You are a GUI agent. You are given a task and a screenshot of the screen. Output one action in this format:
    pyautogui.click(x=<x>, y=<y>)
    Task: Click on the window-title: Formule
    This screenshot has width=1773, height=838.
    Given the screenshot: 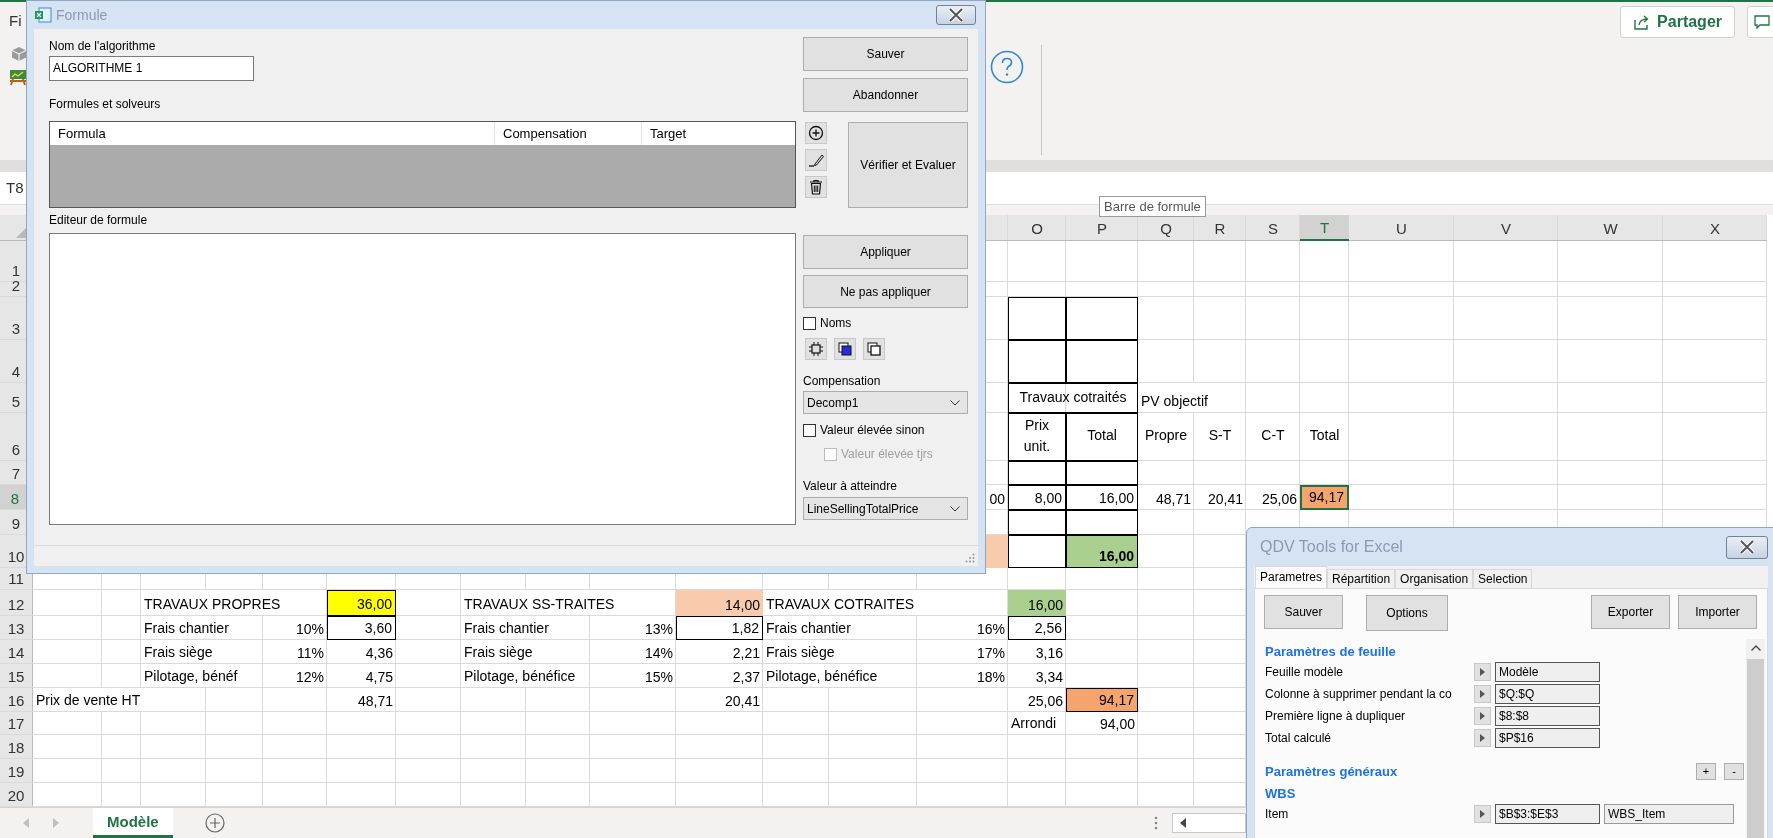 What is the action you would take?
    pyautogui.click(x=82, y=15)
    